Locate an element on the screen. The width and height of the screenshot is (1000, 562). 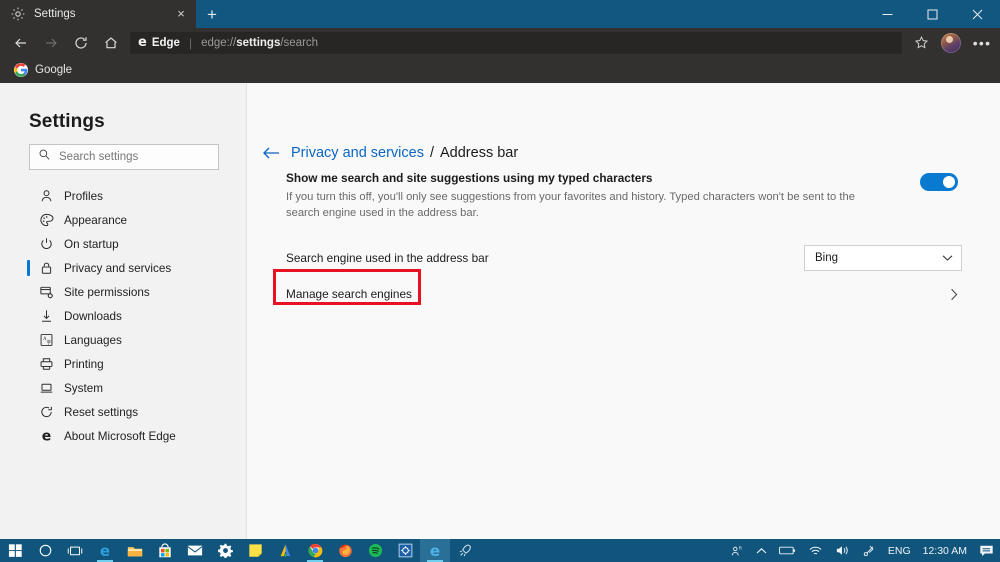
bluetooth-icon is located at coordinates (869, 550).